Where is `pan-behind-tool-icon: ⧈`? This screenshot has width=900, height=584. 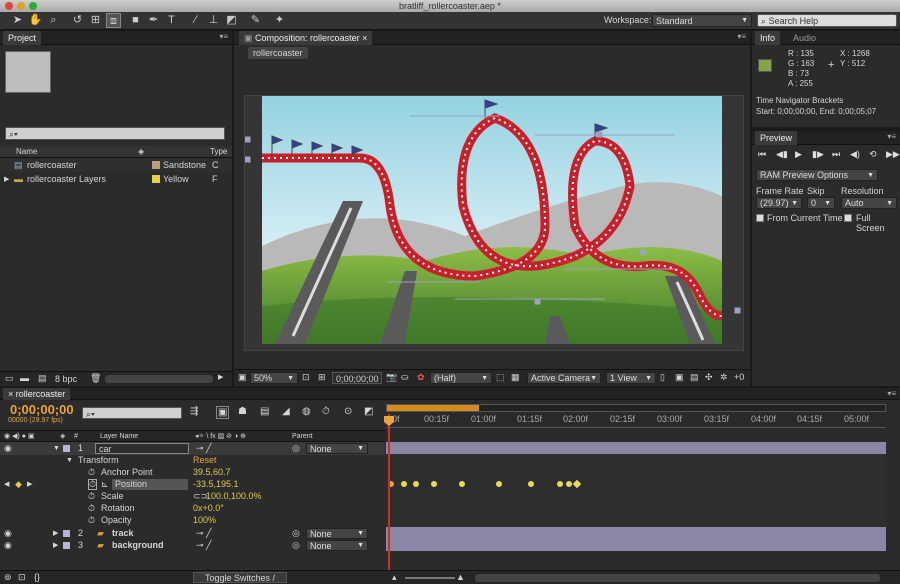 pan-behind-tool-icon: ⧈ is located at coordinates (113, 20).